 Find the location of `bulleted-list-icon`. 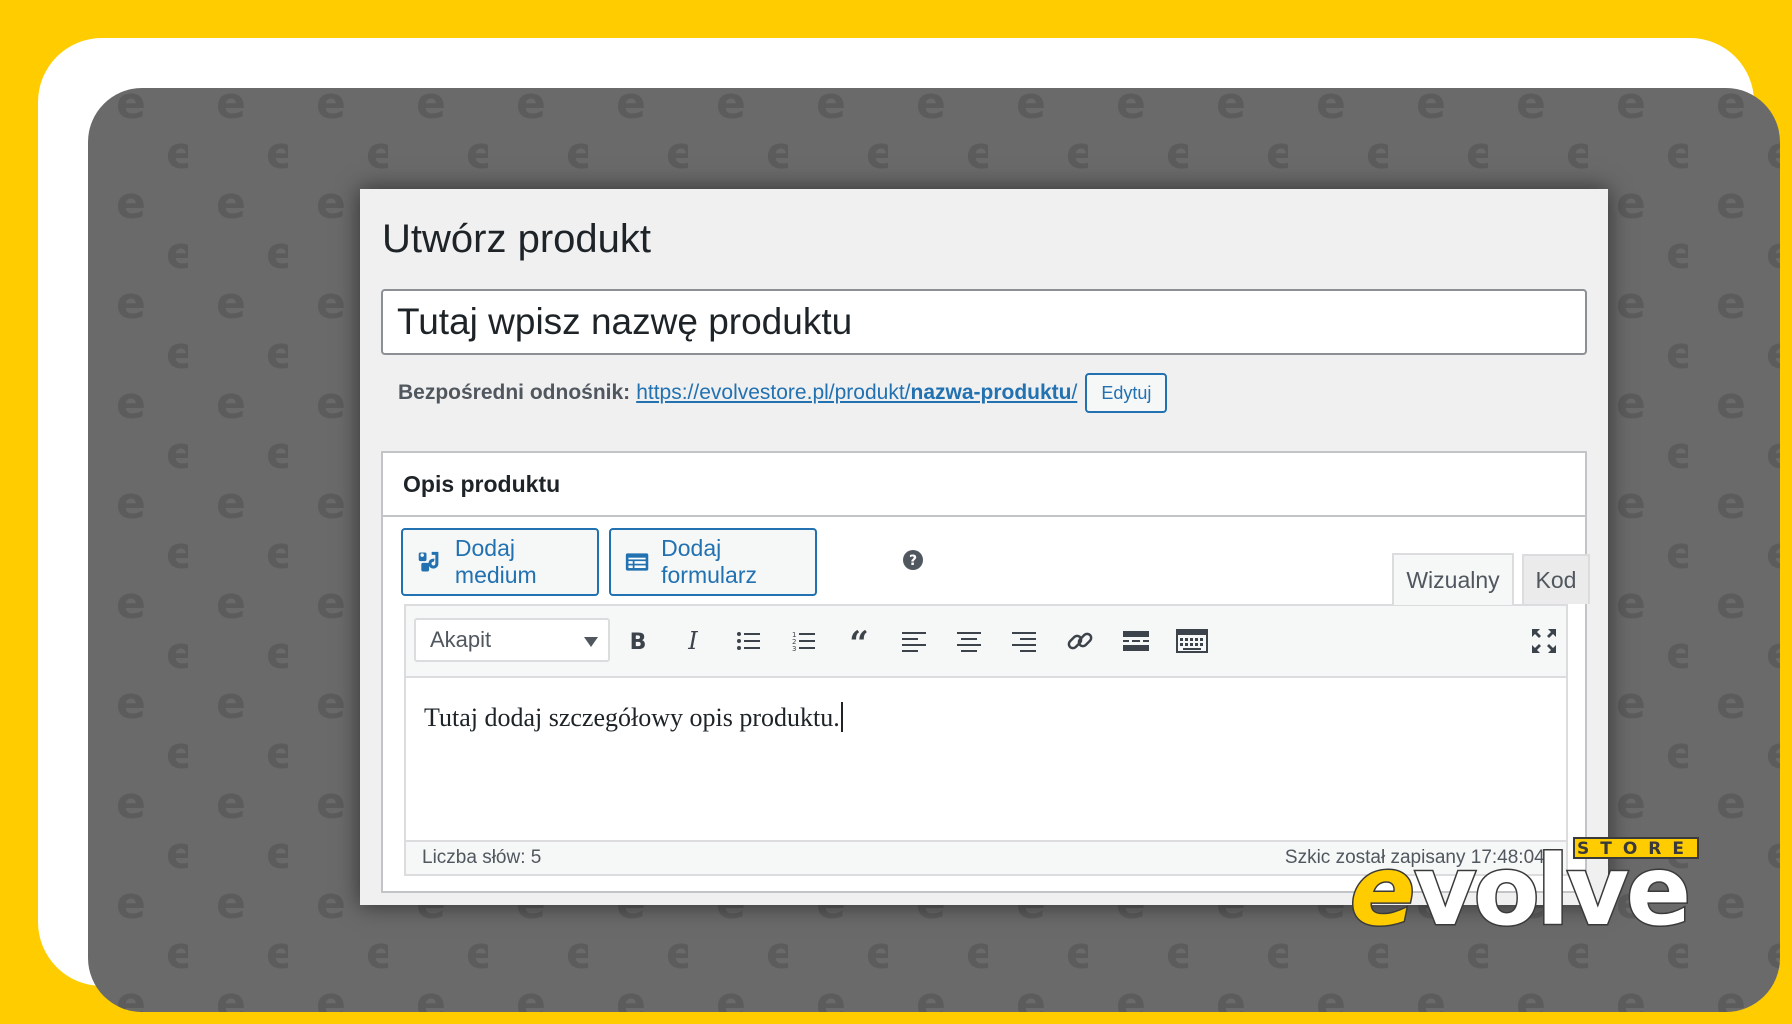

bulleted-list-icon is located at coordinates (748, 641).